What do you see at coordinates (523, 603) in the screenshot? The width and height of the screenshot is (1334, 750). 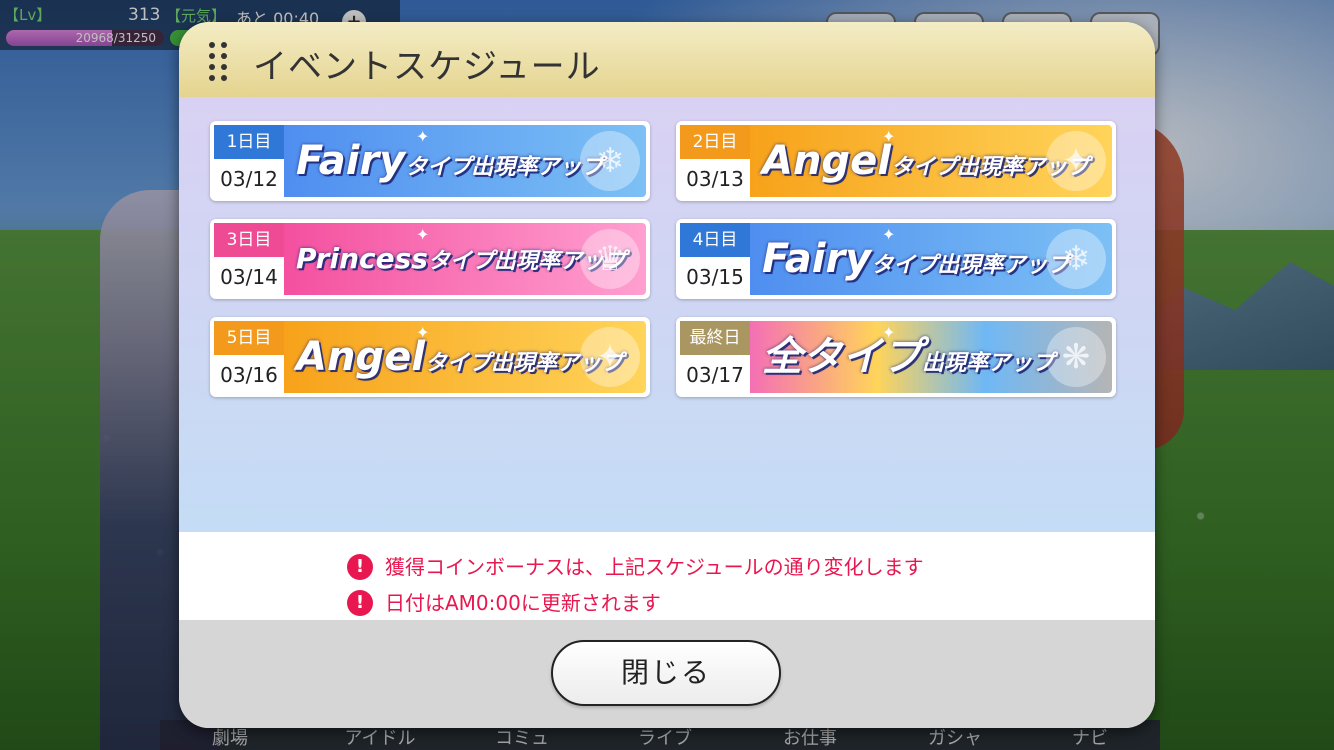 I see `notice-text: 日付はAM0:00に更新されます` at bounding box center [523, 603].